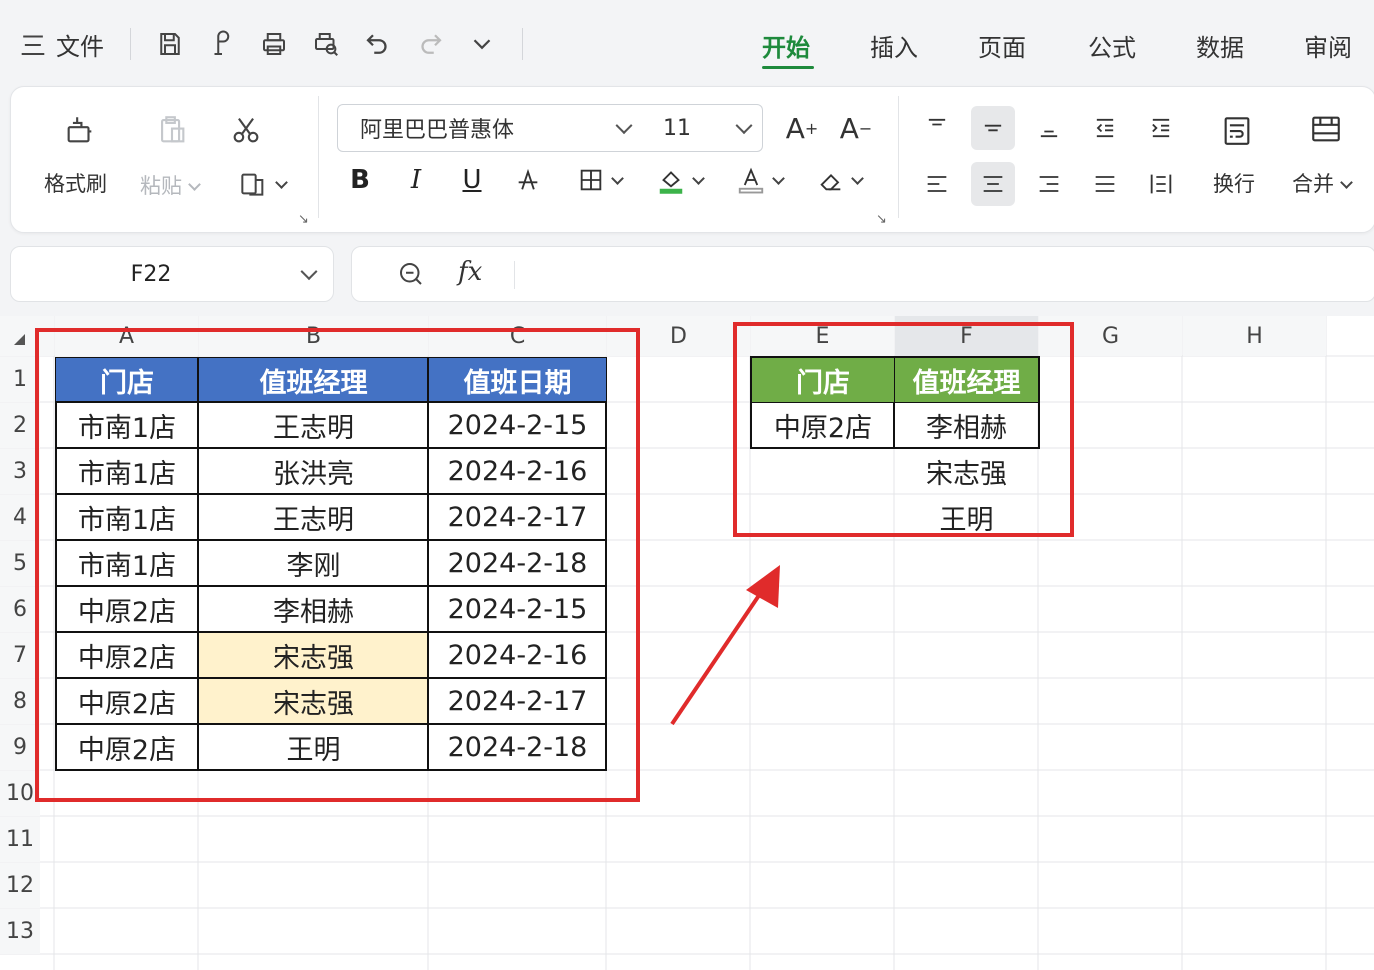 This screenshot has width=1374, height=970. I want to click on wrap-text-label: 换行, so click(1234, 183).